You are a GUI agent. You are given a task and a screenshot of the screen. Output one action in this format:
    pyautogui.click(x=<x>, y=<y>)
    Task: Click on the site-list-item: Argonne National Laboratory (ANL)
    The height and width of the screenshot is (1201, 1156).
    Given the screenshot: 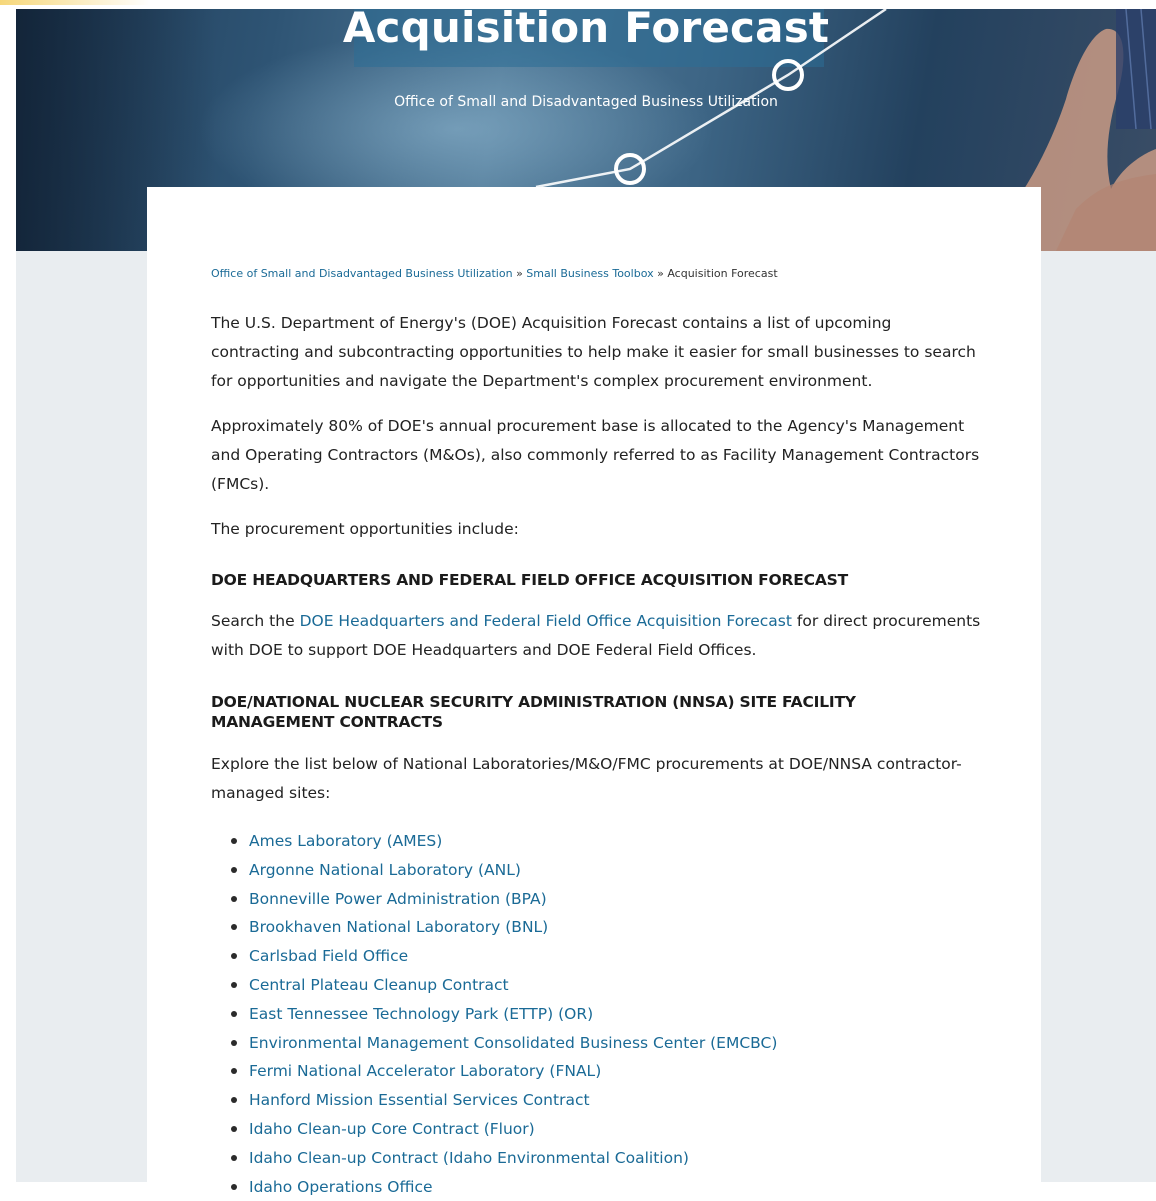 What is the action you would take?
    pyautogui.click(x=504, y=870)
    